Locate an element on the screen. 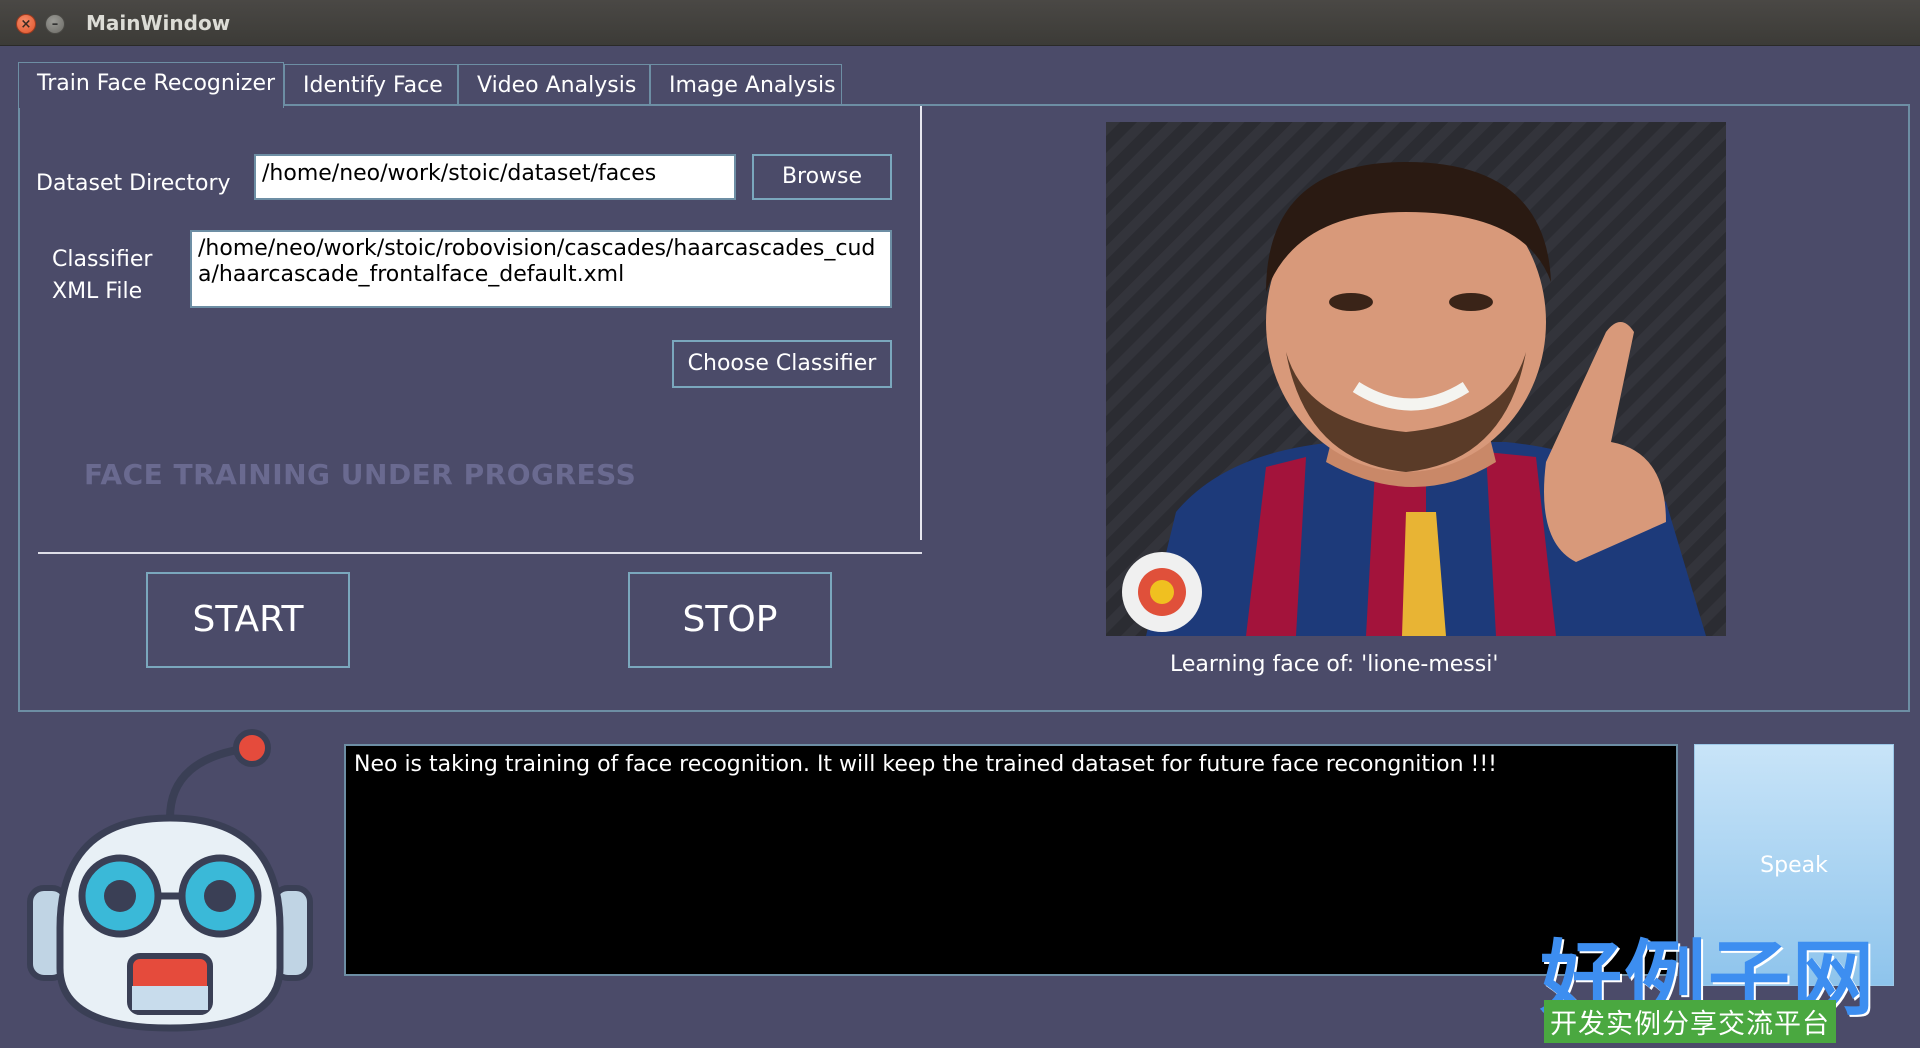  dataset-directory-input: /home/neo/work/stoic/dataset/faces is located at coordinates (495, 177).